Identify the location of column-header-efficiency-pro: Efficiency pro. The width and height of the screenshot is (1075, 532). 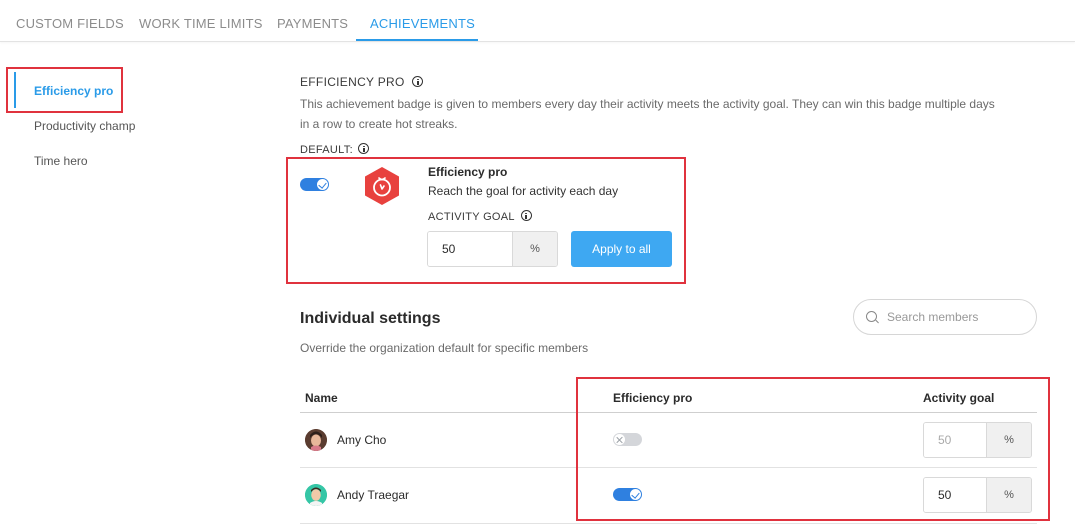
(653, 398).